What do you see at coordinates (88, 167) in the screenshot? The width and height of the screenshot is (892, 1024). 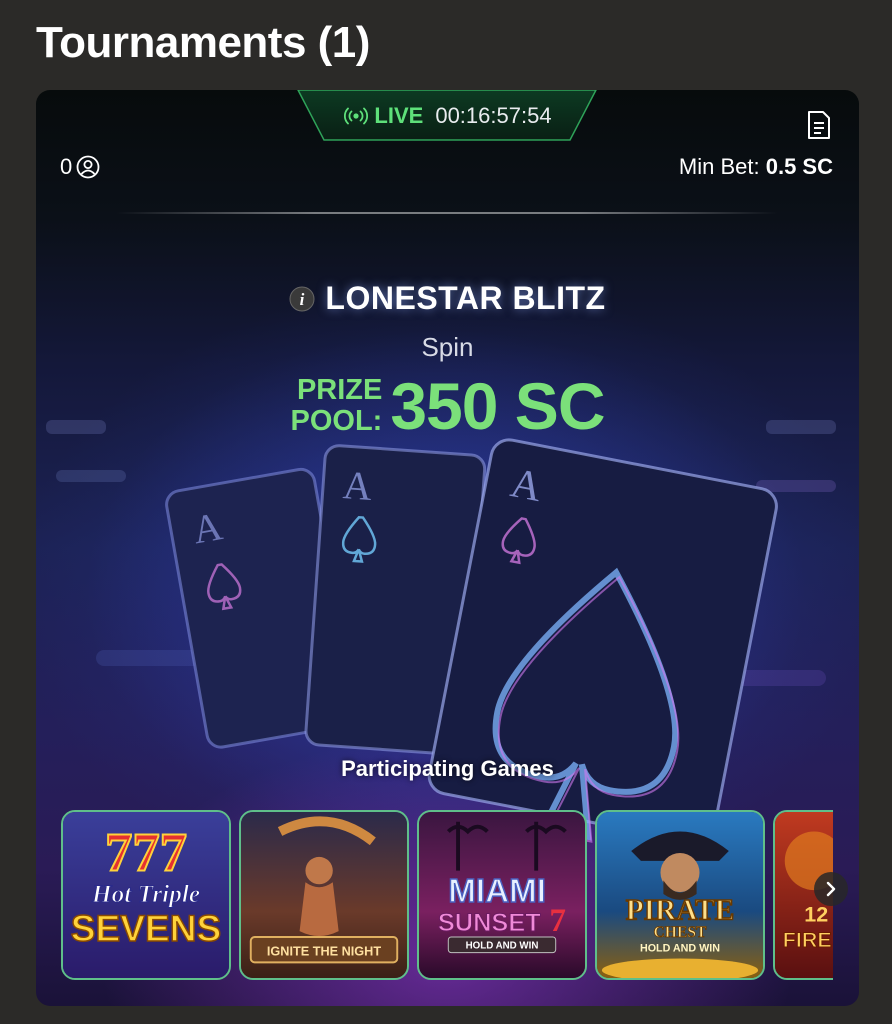 I see `user-icon` at bounding box center [88, 167].